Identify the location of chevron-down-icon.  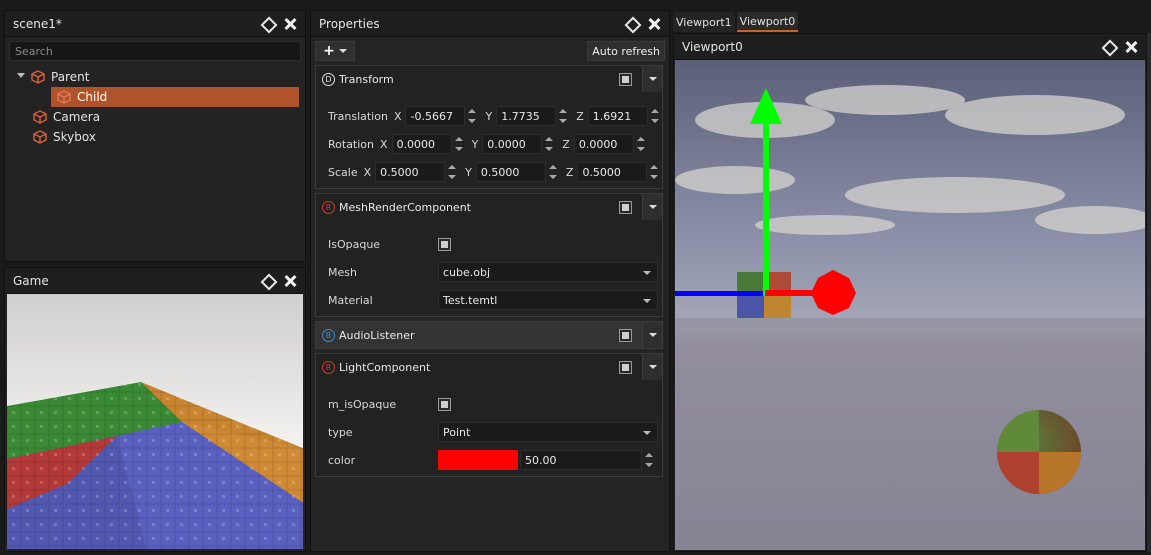
(342, 51).